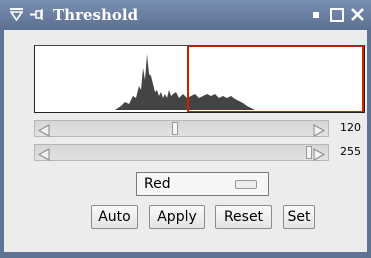 The image size is (371, 258). I want to click on maximize-icon, so click(337, 15).